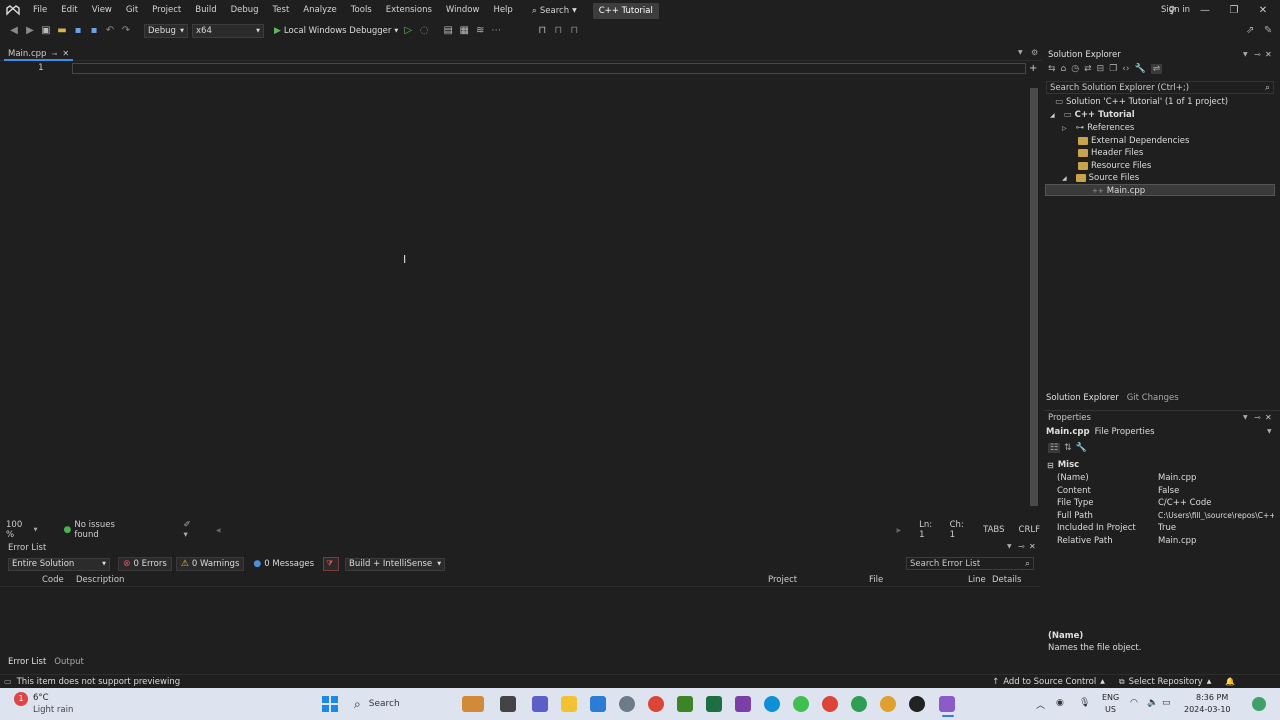  What do you see at coordinates (1268, 30) in the screenshot?
I see `feedback-icon: ✎` at bounding box center [1268, 30].